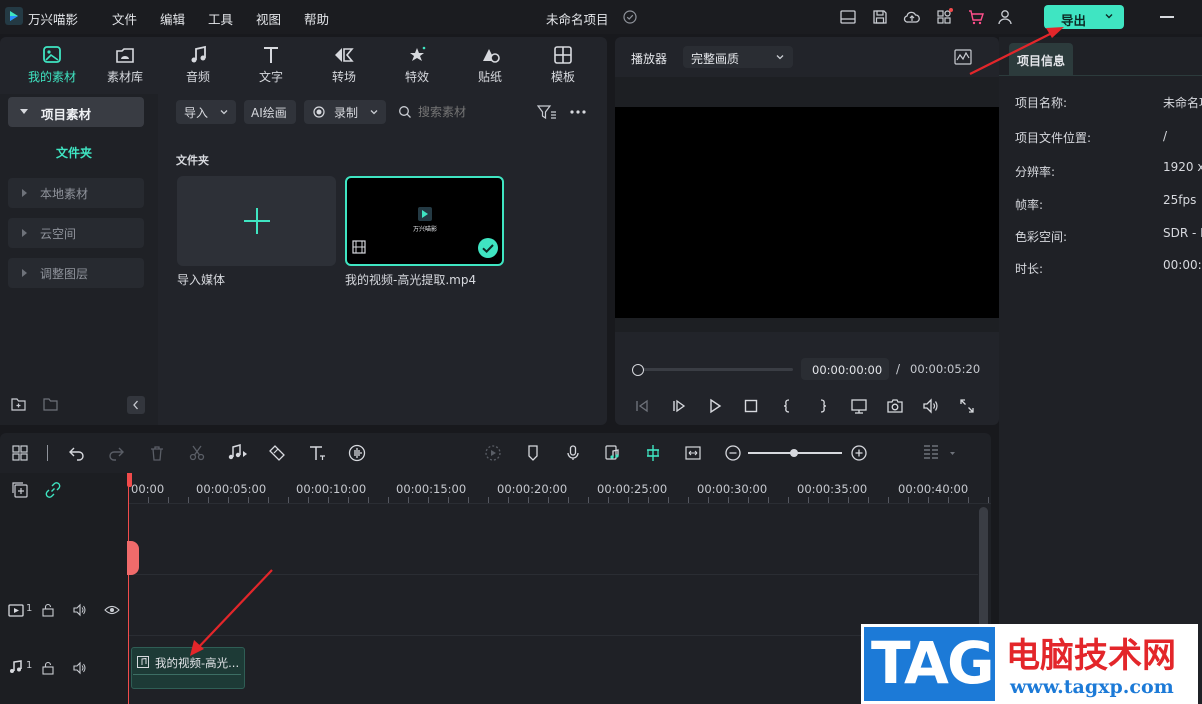 Image resolution: width=1202 pixels, height=704 pixels. I want to click on tab-stock-media: 素材库, so click(125, 65).